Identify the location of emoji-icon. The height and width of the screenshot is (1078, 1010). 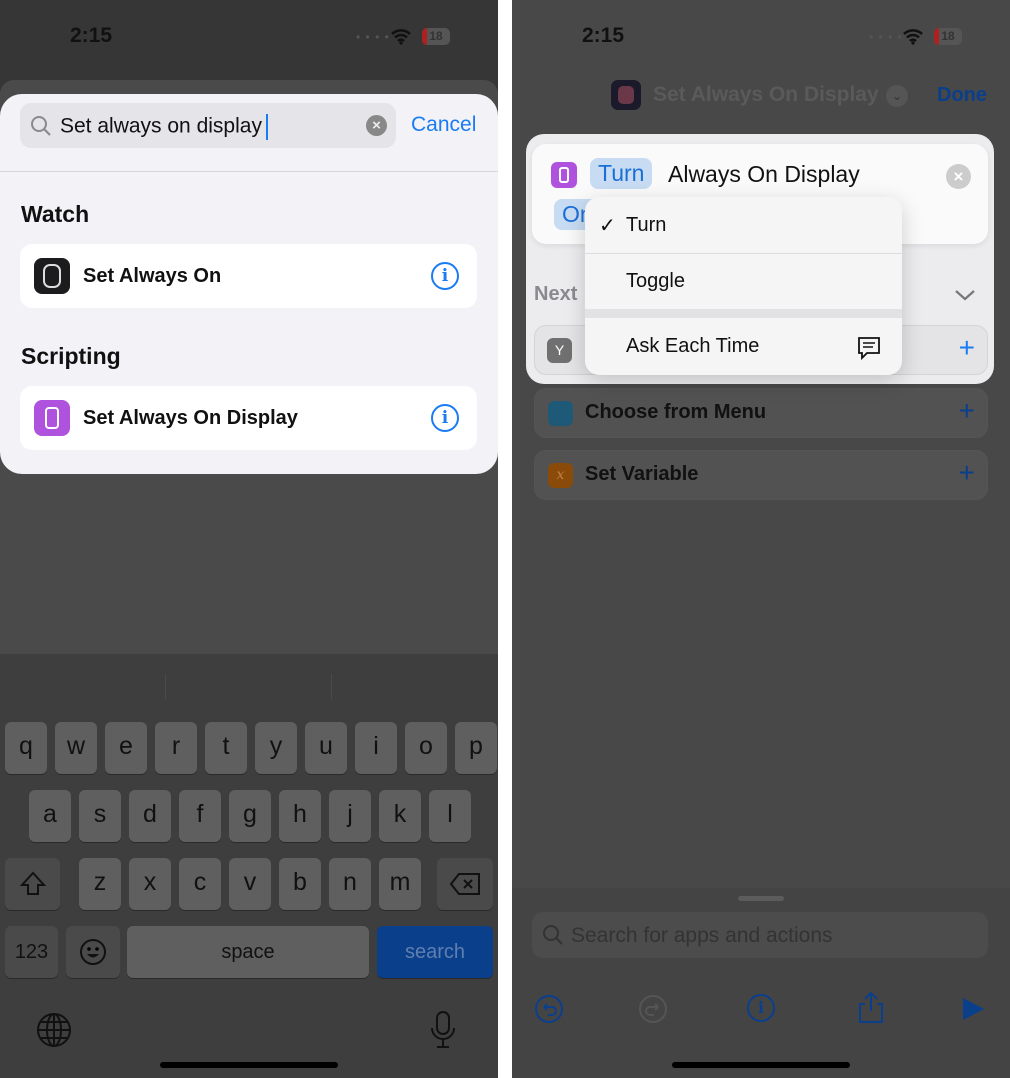
(93, 952).